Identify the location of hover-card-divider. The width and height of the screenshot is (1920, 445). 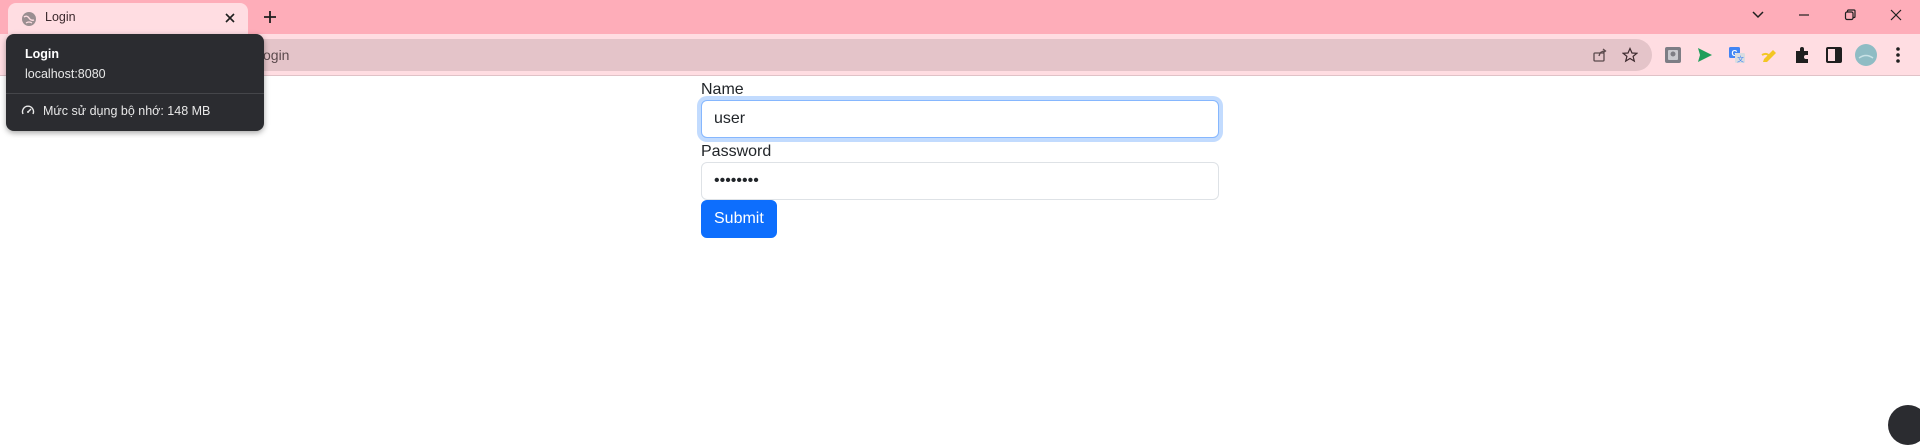
(135, 93).